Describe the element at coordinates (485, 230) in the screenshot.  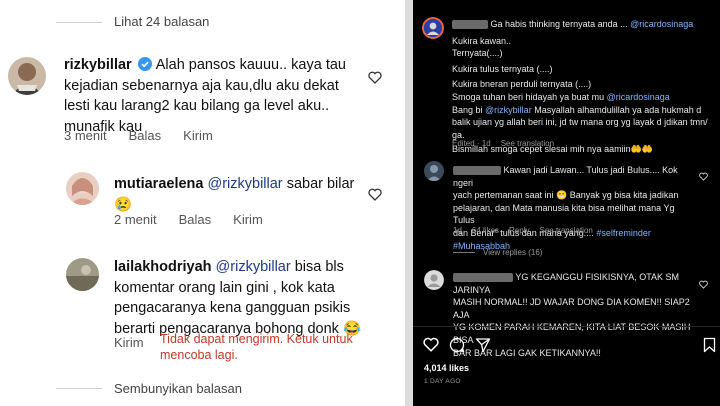
I see `likes-count: 64 likes` at that location.